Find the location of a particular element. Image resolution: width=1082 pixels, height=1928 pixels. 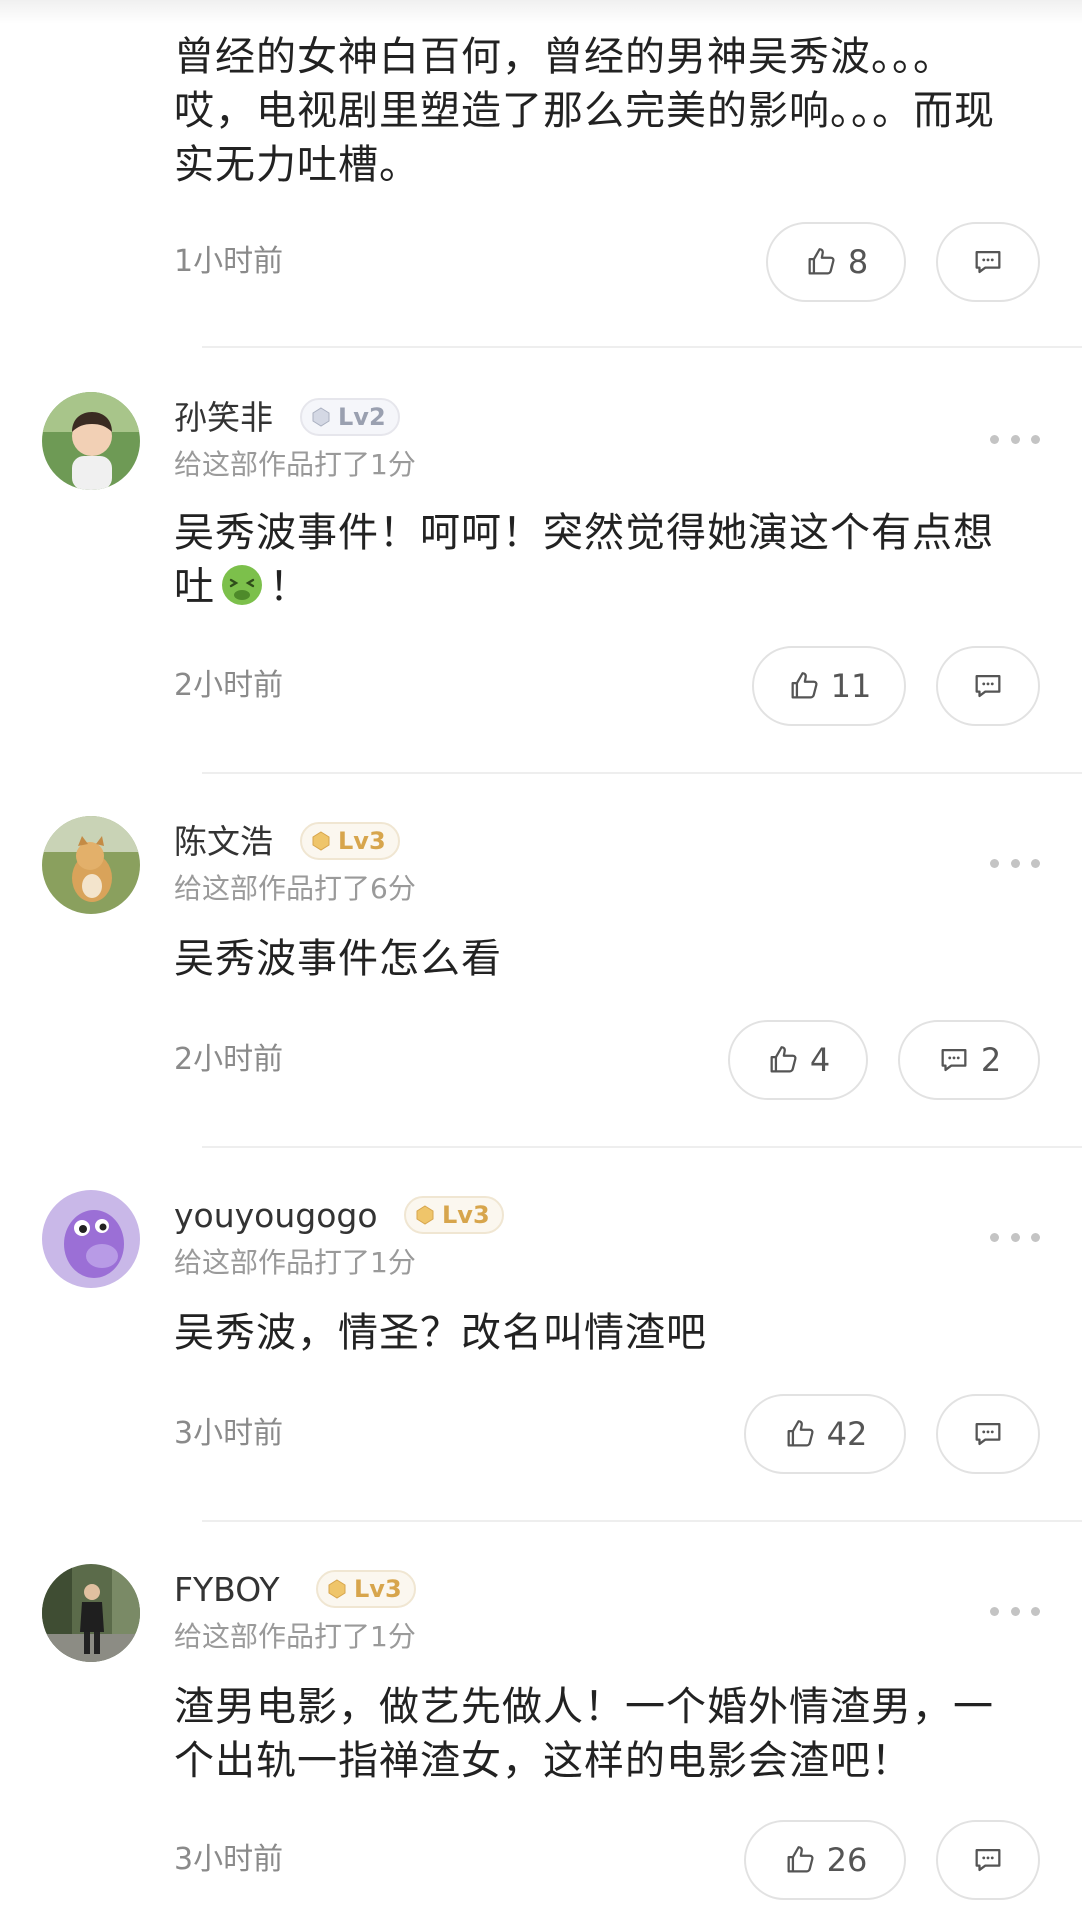

comment-text: 吴秀波，情圣？改名叫情渣吧 is located at coordinates (440, 1333).